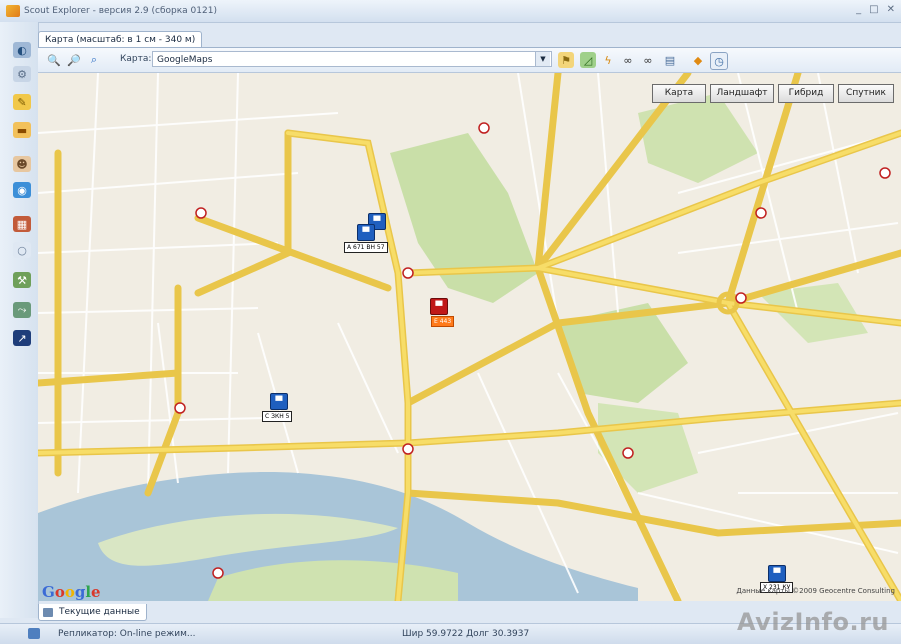 The width and height of the screenshot is (901, 644). What do you see at coordinates (74, 60) in the screenshot?
I see `zoom-out-icon: 🔎` at bounding box center [74, 60].